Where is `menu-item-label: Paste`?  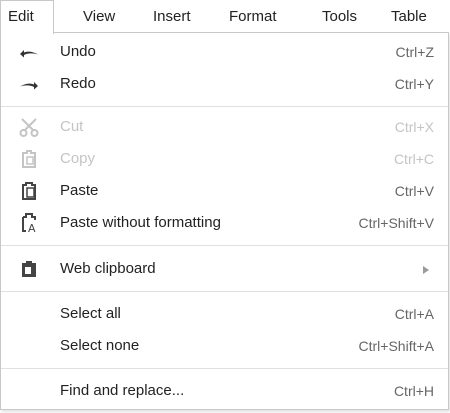
menu-item-label: Paste is located at coordinates (79, 190).